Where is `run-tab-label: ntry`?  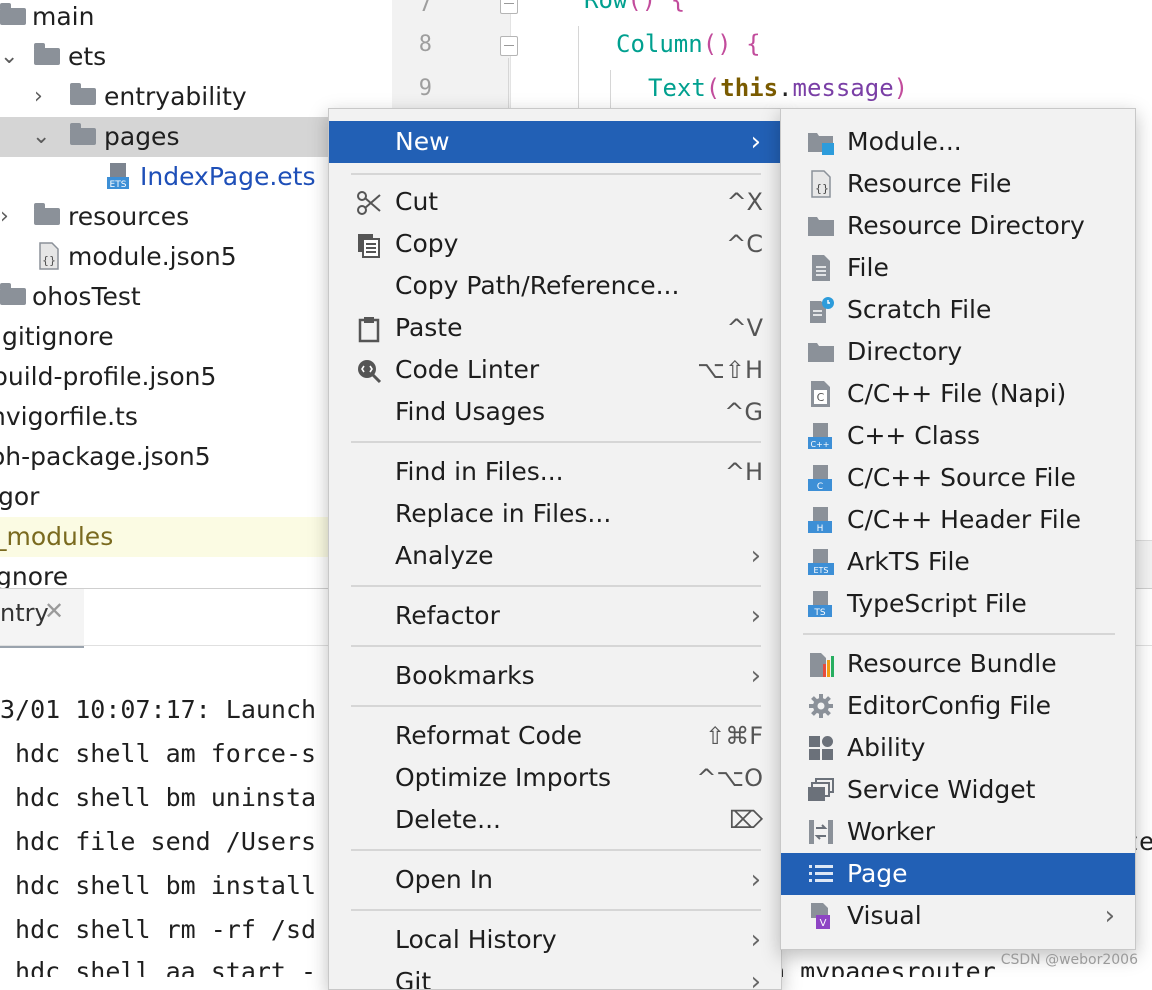 run-tab-label: ntry is located at coordinates (24, 613).